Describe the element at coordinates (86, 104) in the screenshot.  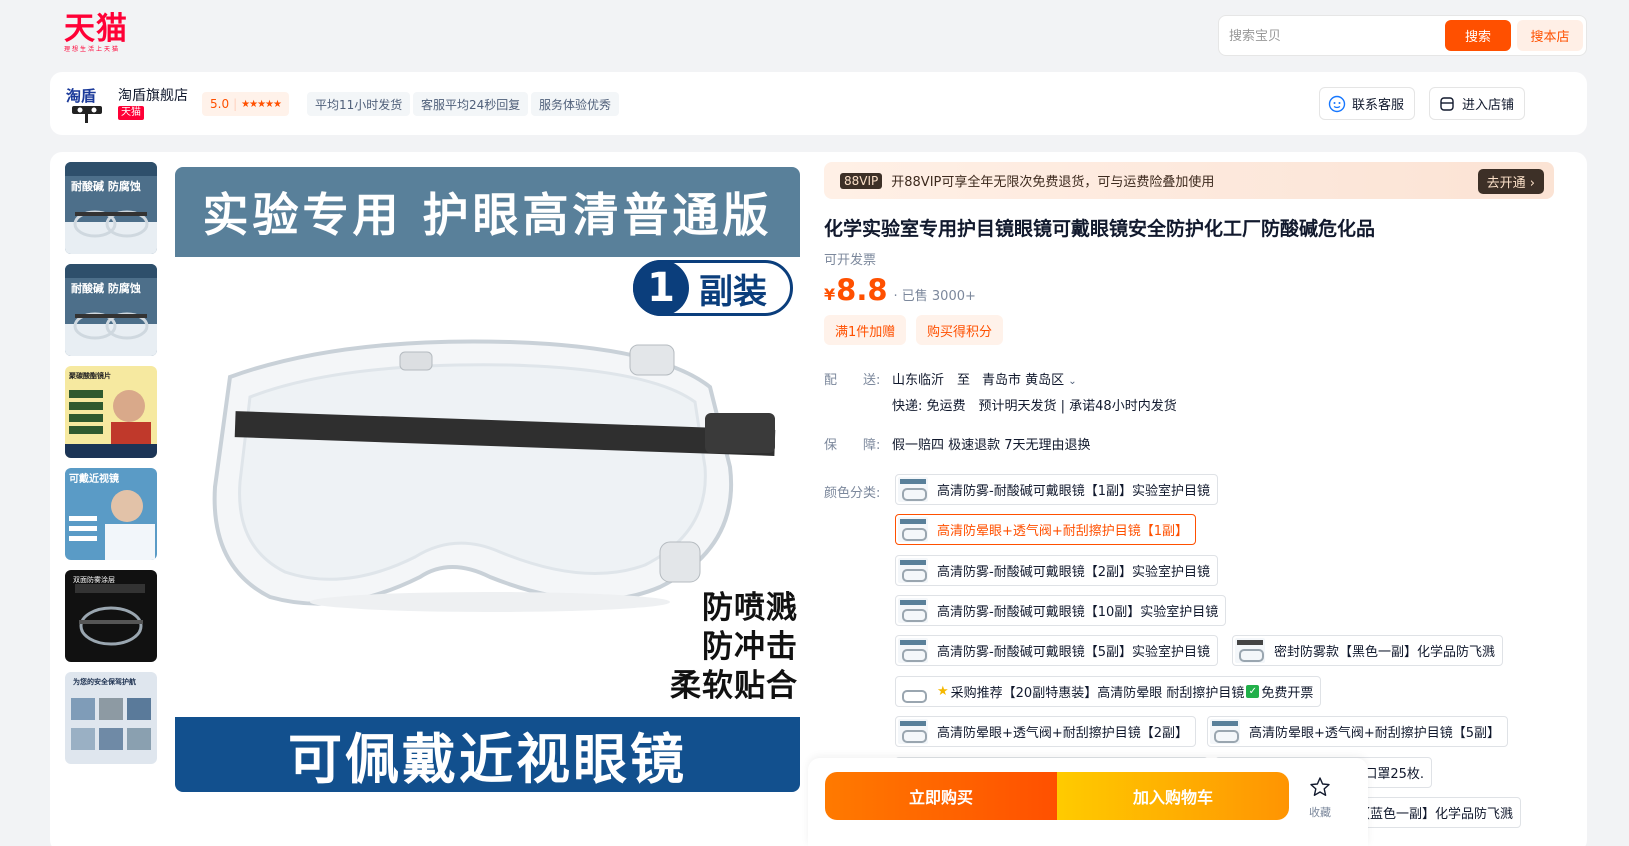
I see `shop-logo: 淘盾` at that location.